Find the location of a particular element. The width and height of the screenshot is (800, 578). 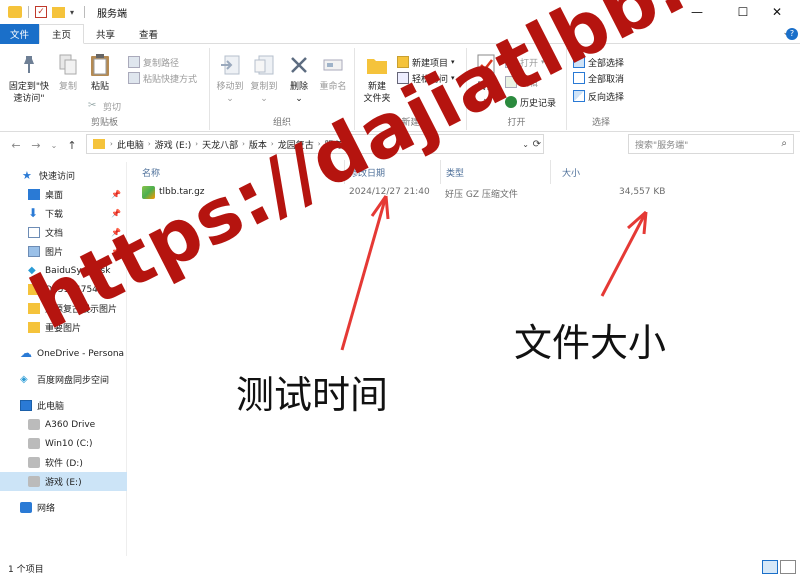

size-annotation: 文件大小 is located at coordinates (590, 343).